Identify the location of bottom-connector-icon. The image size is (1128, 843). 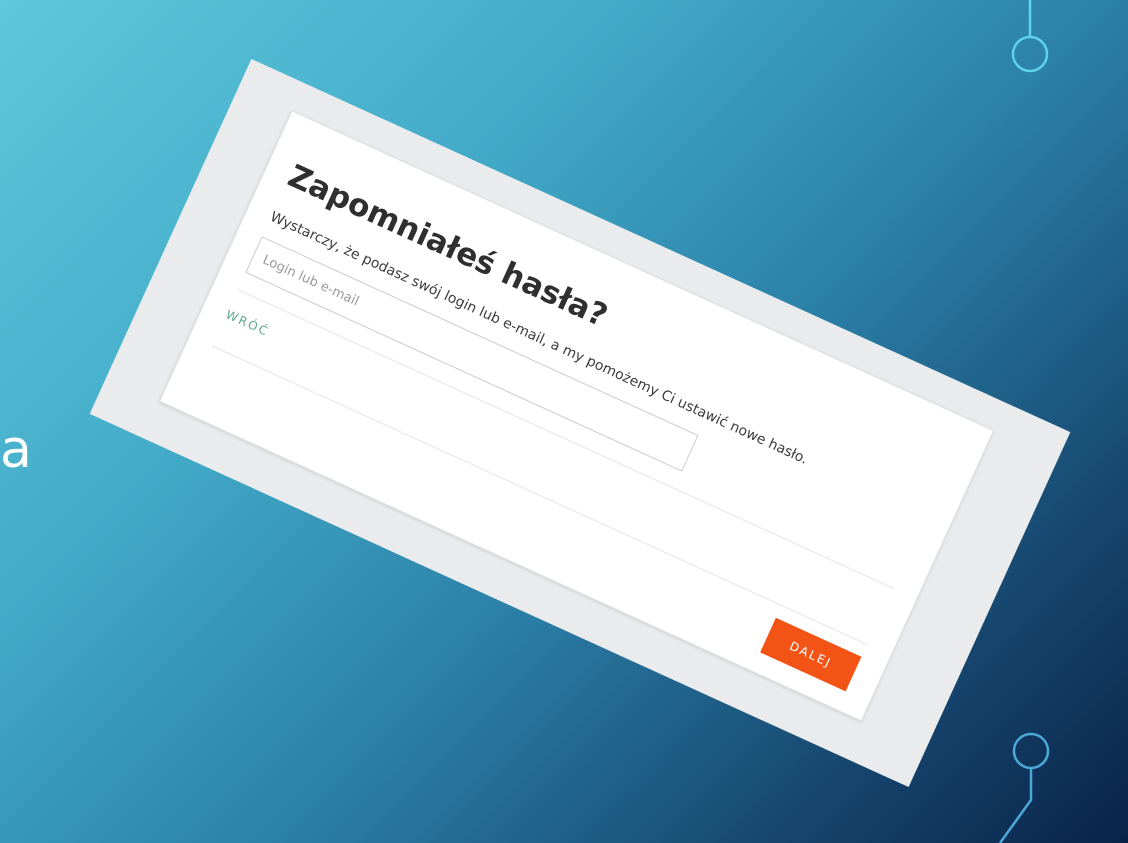
(1024, 787).